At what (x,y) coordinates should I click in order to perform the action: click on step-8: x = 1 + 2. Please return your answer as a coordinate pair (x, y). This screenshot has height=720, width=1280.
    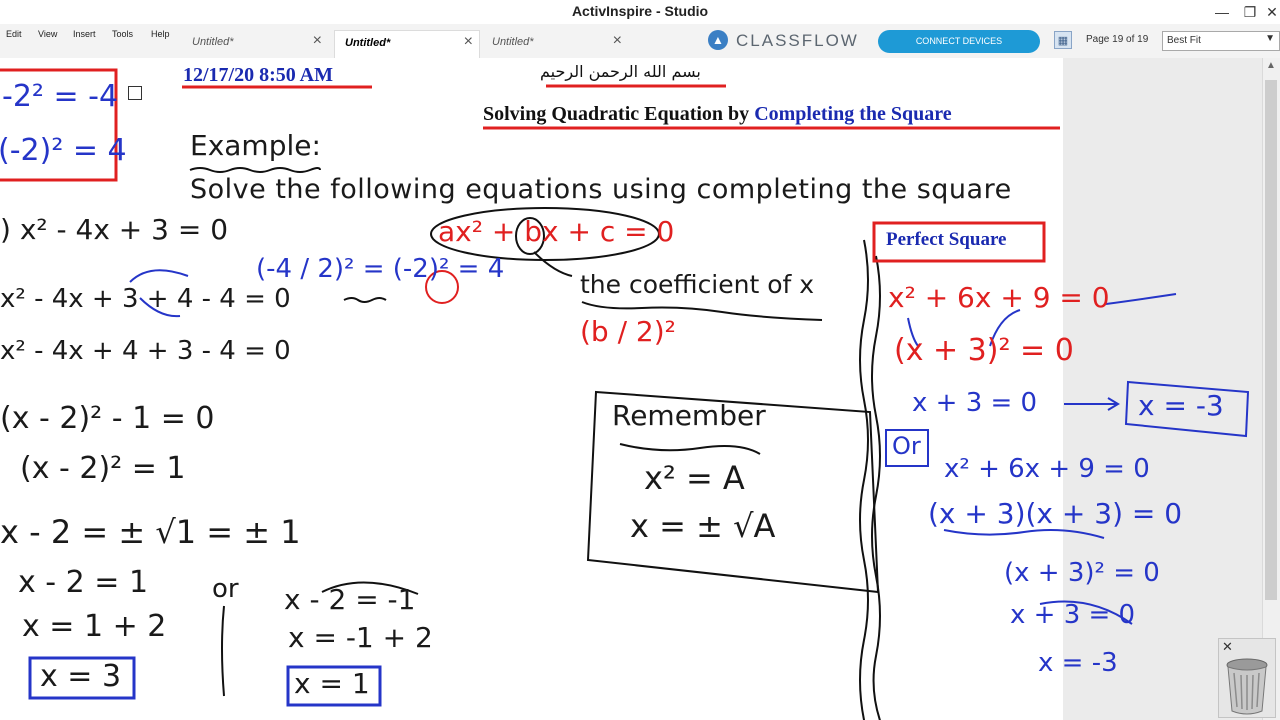
    Looking at the image, I should click on (94, 626).